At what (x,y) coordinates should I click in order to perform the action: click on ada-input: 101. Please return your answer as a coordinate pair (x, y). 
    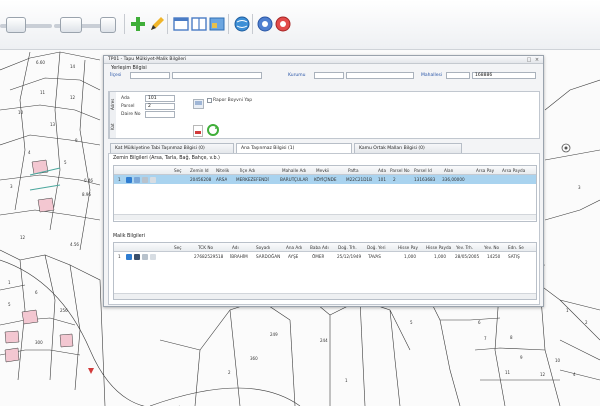
    Looking at the image, I should click on (160, 98).